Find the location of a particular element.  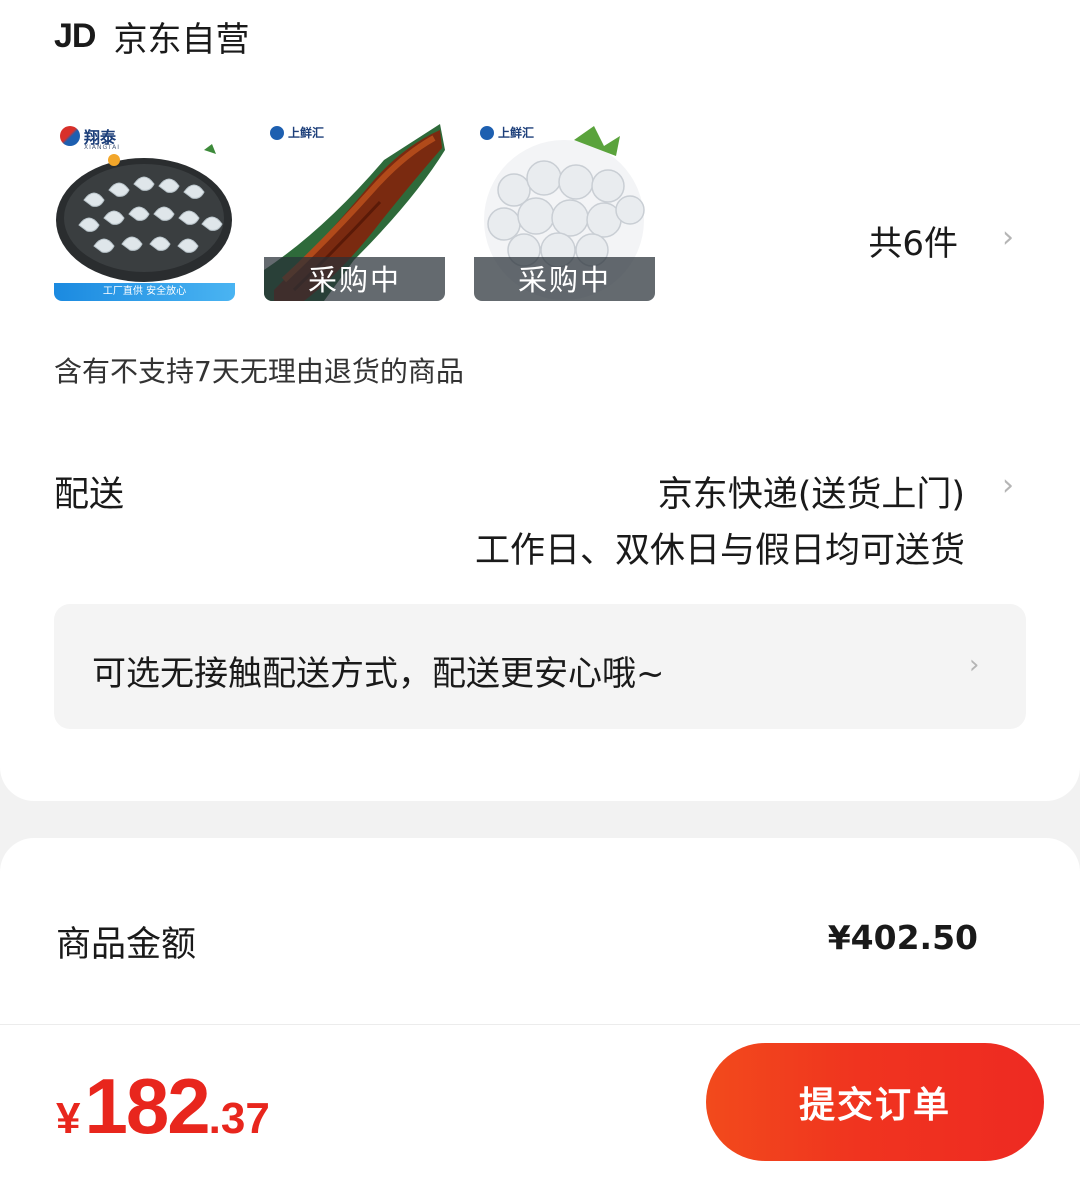

store-header: JD 京东自营 is located at coordinates (151, 36).